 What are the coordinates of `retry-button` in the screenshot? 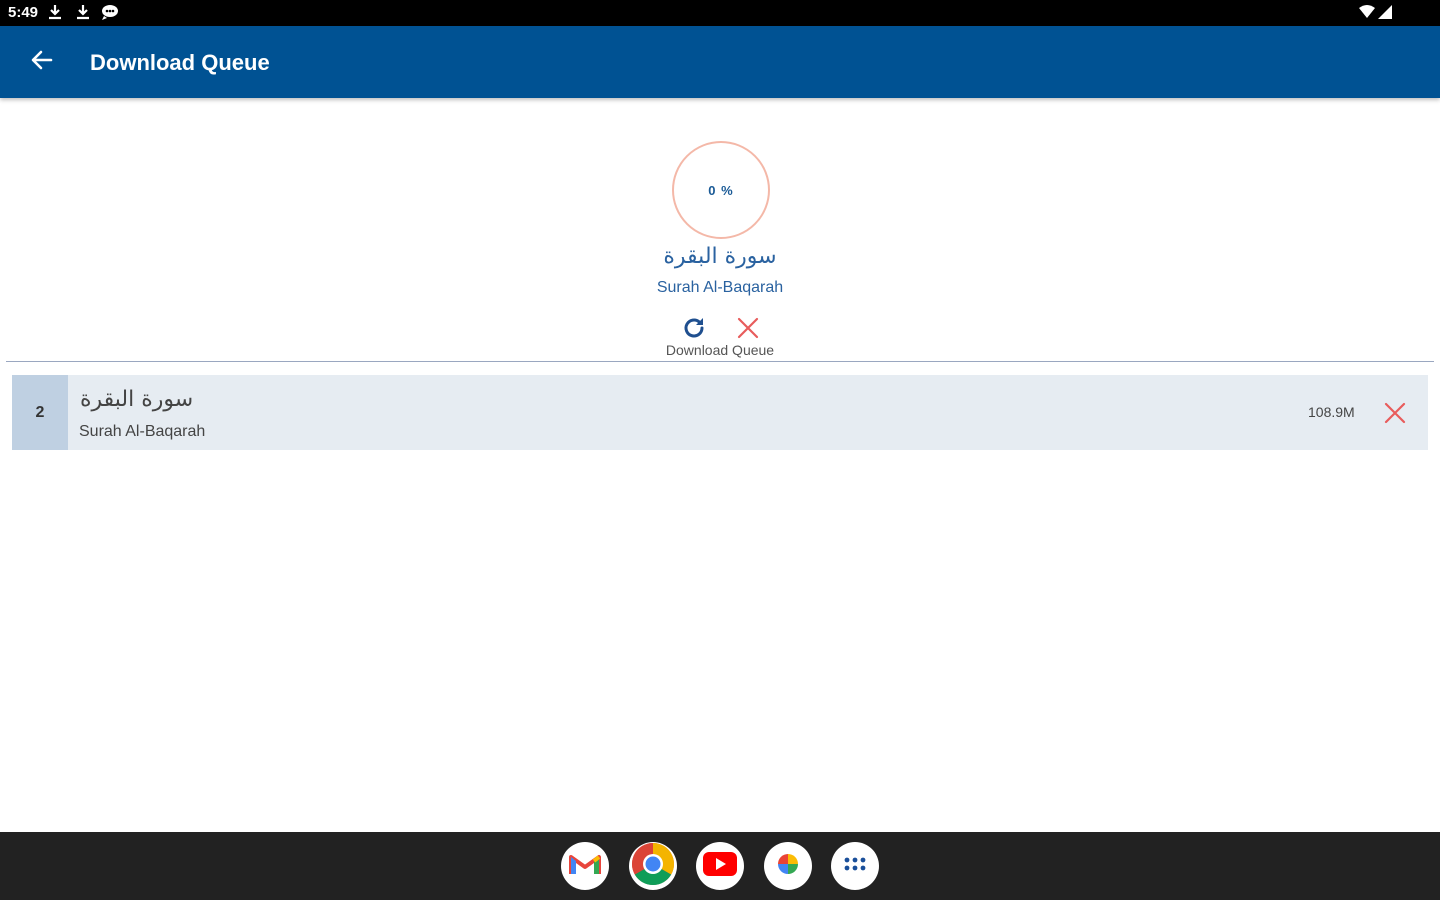 It's located at (694, 328).